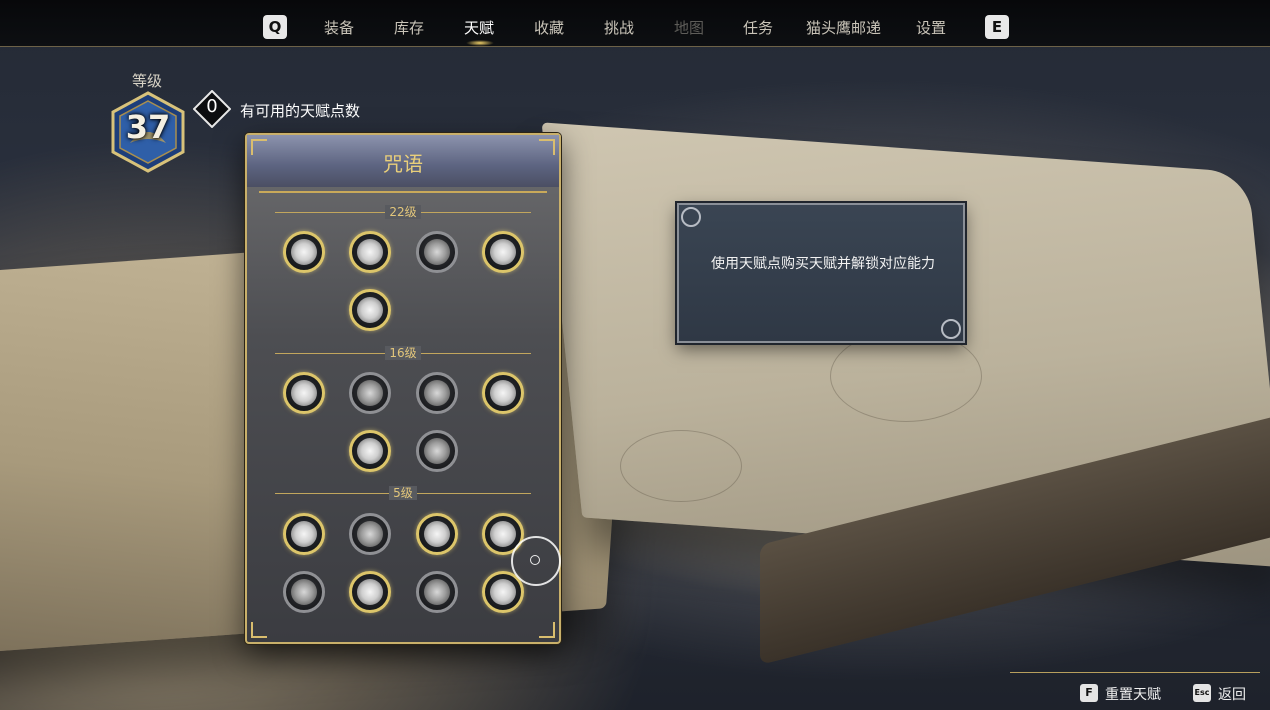 Image resolution: width=1270 pixels, height=710 pixels. What do you see at coordinates (300, 111) in the screenshot?
I see `talent-points-label: 有可用的天赋点数` at bounding box center [300, 111].